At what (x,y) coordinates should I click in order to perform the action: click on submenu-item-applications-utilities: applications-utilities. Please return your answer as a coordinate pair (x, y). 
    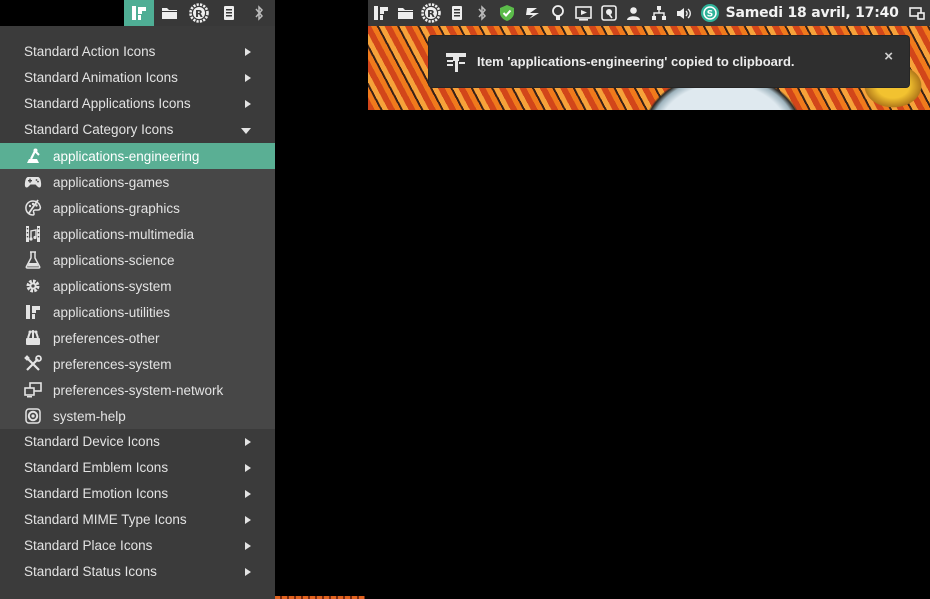
    Looking at the image, I should click on (137, 312).